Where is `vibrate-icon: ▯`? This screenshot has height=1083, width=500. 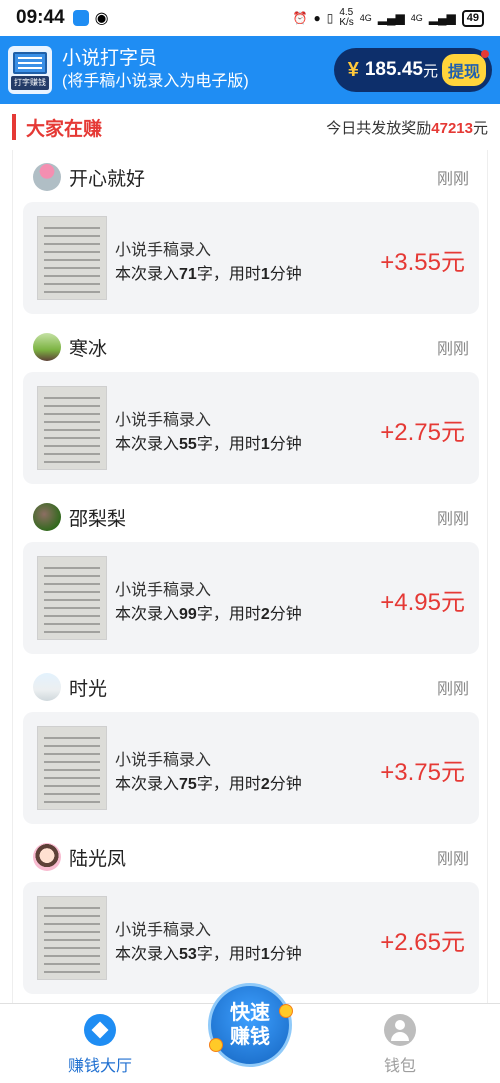 vibrate-icon: ▯ is located at coordinates (330, 18).